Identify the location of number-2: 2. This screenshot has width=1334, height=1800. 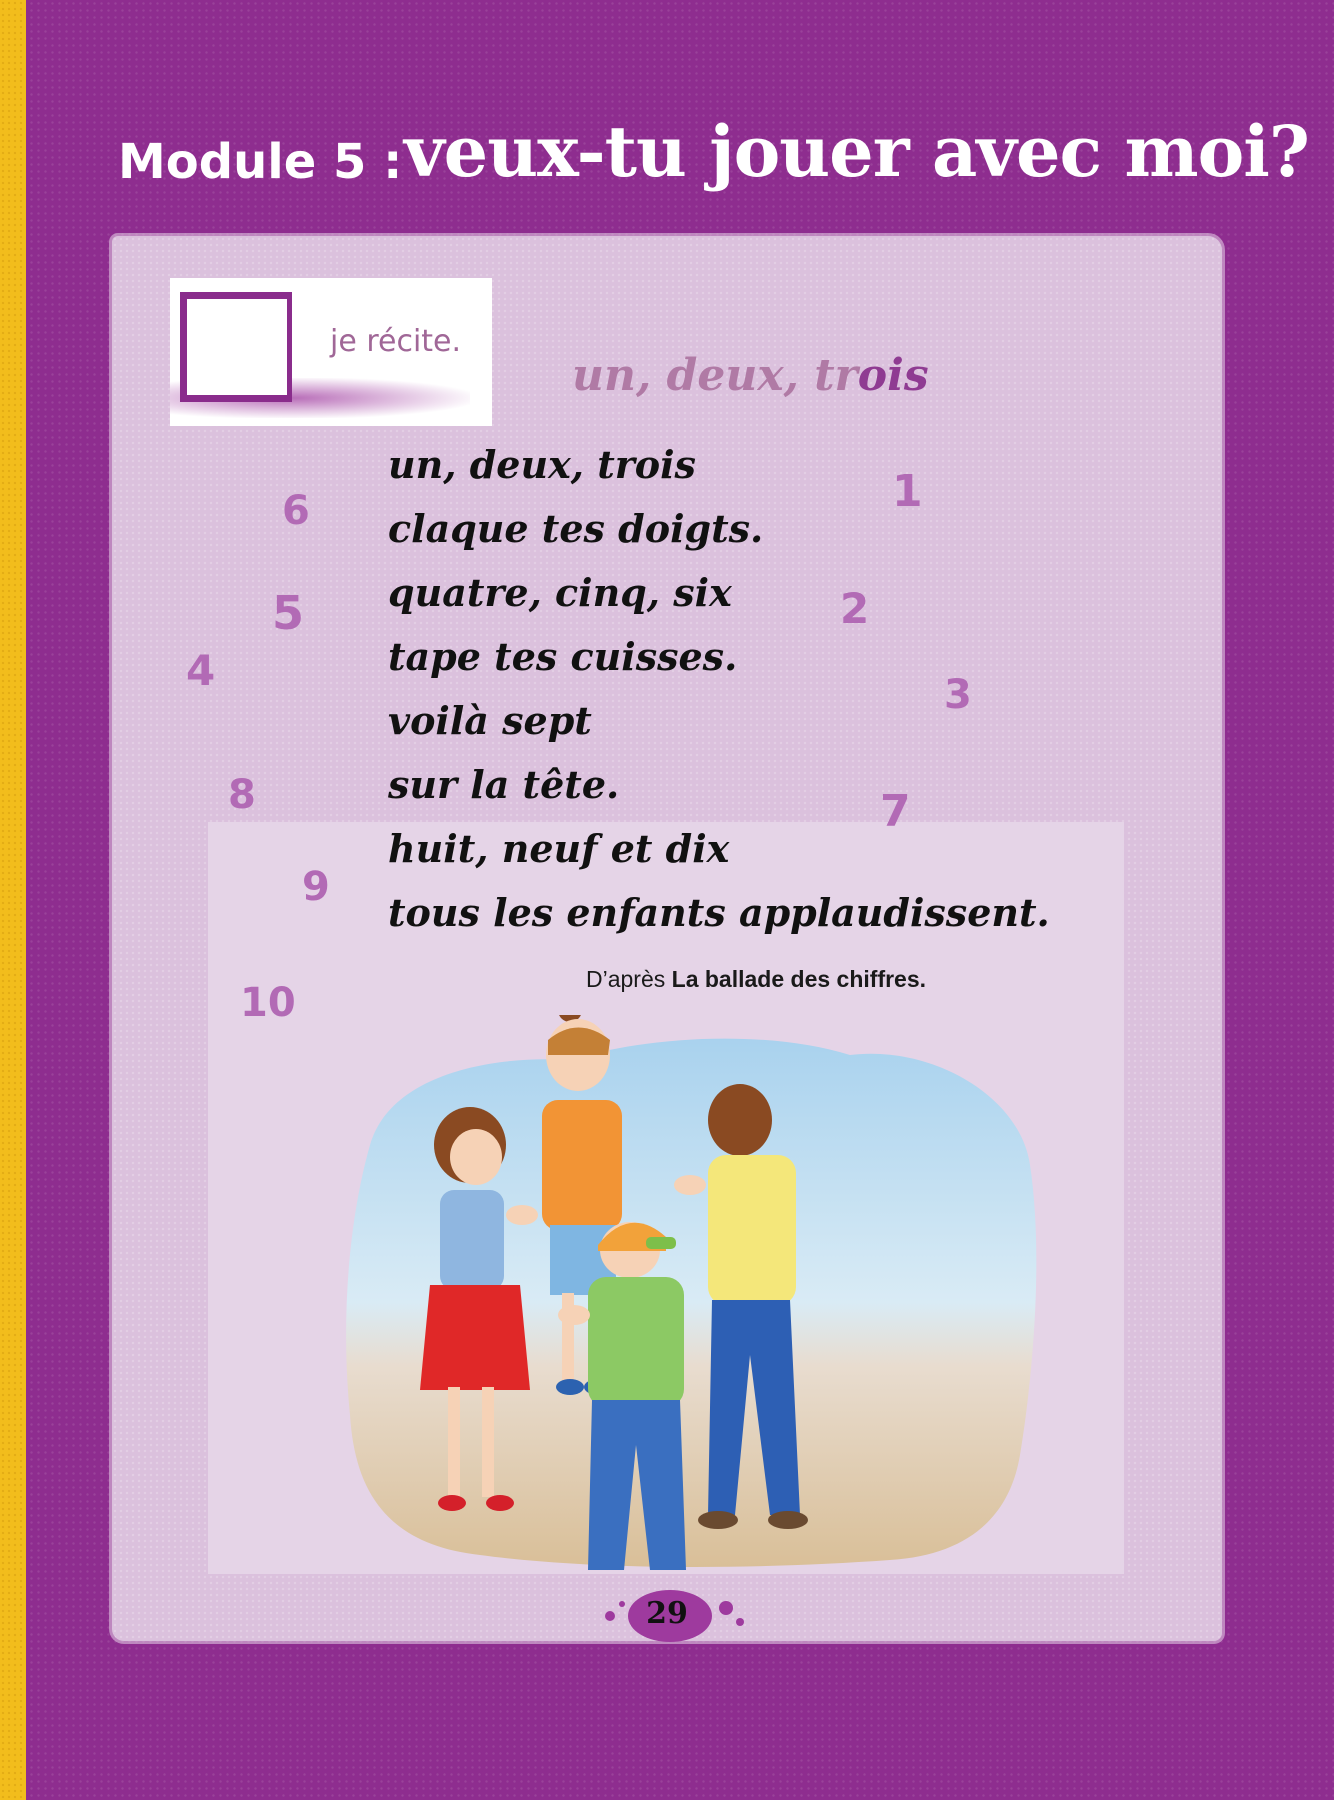
(855, 608).